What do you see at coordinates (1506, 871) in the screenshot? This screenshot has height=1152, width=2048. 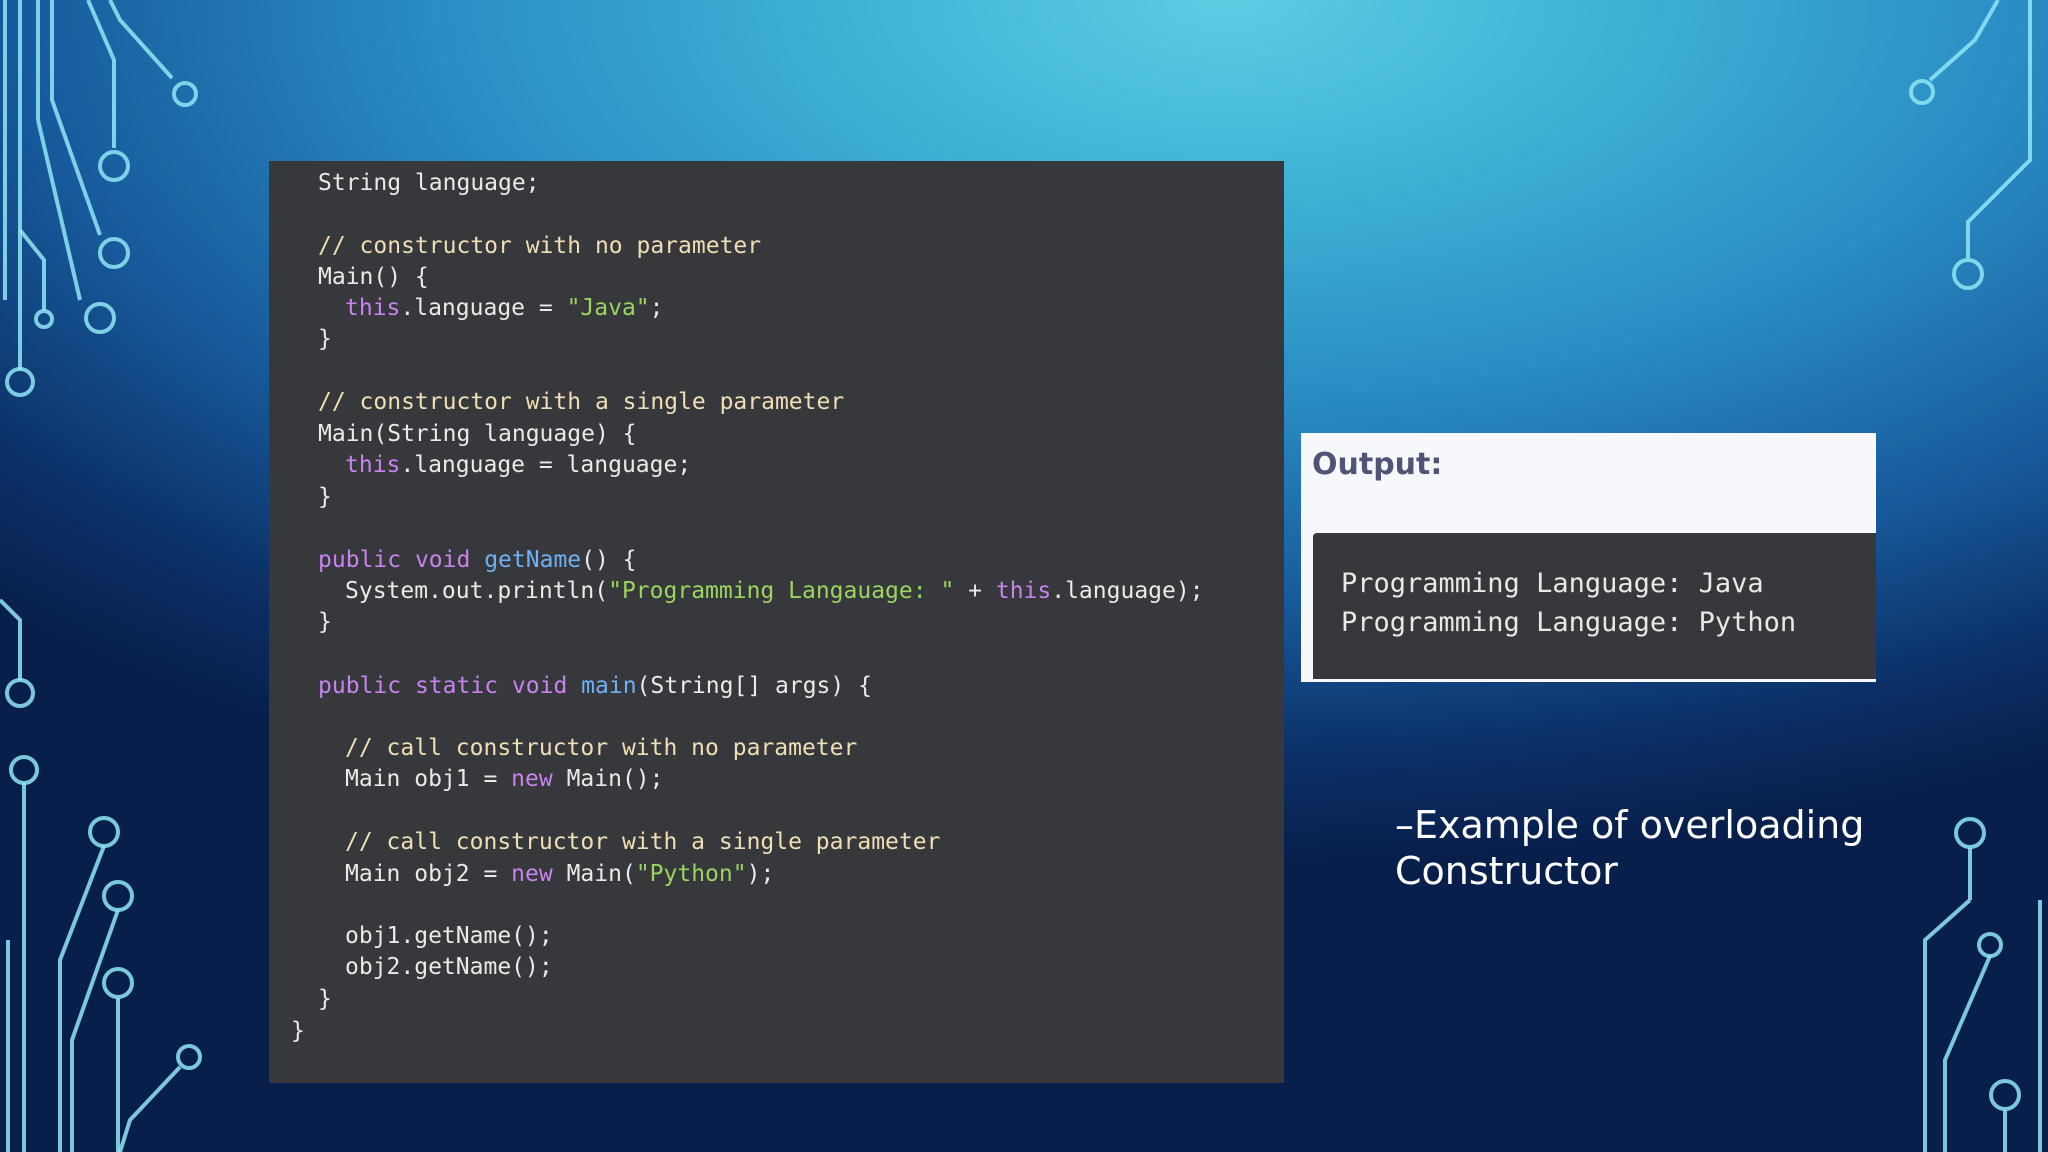 I see `caption-line: Constructor` at bounding box center [1506, 871].